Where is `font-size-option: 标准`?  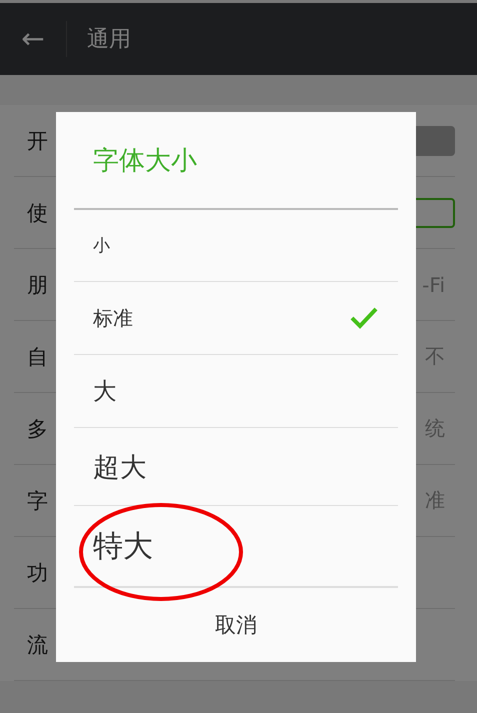 font-size-option: 标准 is located at coordinates (236, 318).